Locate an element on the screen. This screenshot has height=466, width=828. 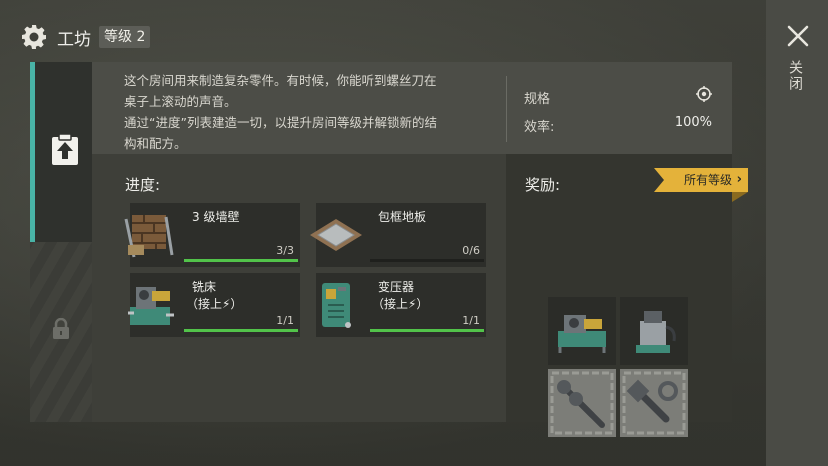
spec-icon is located at coordinates (704, 94).